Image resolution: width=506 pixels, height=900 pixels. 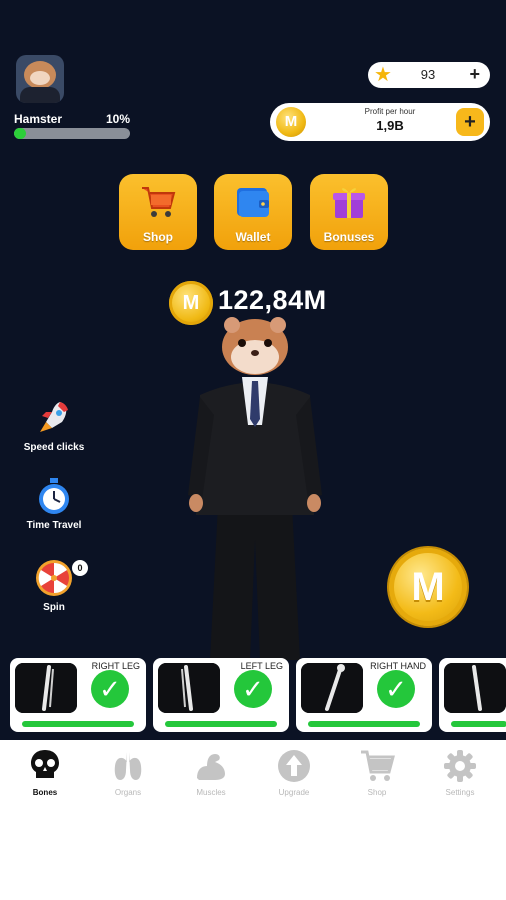 I want to click on wallet-icon, so click(x=253, y=202).